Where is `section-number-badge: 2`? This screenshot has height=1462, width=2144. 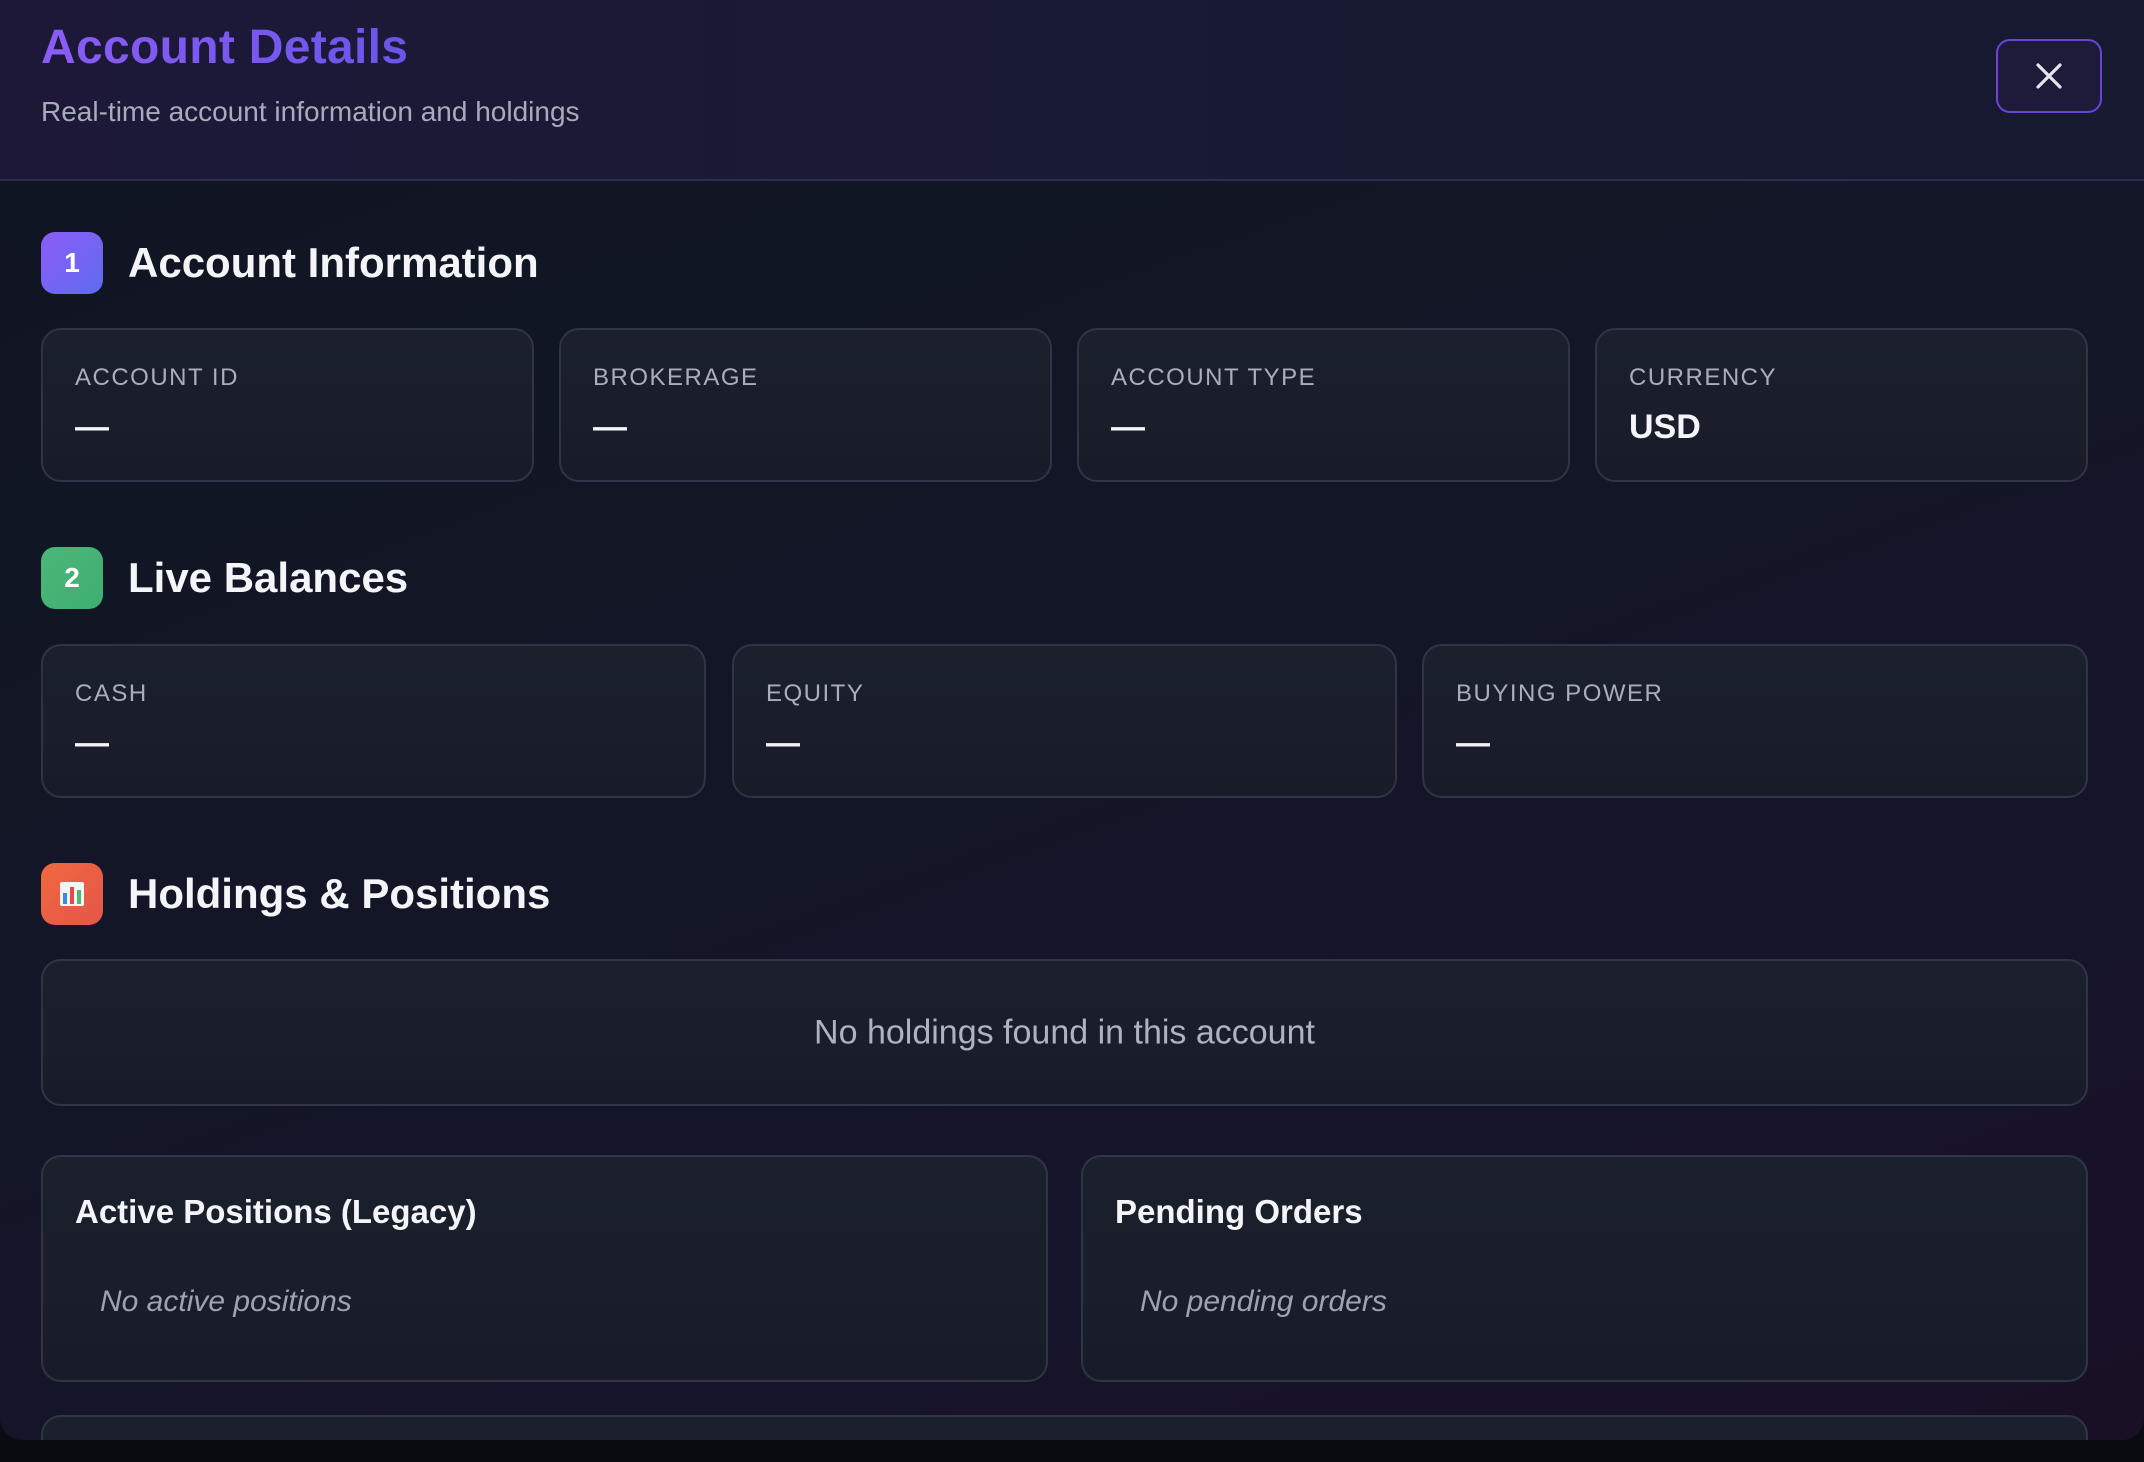 section-number-badge: 2 is located at coordinates (72, 578).